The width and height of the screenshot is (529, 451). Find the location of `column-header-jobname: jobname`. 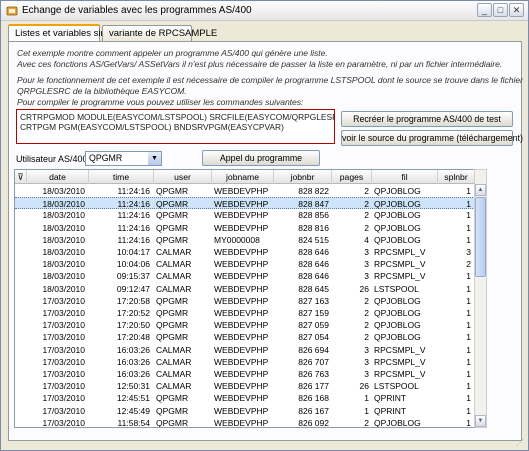

column-header-jobname: jobname is located at coordinates (243, 177).